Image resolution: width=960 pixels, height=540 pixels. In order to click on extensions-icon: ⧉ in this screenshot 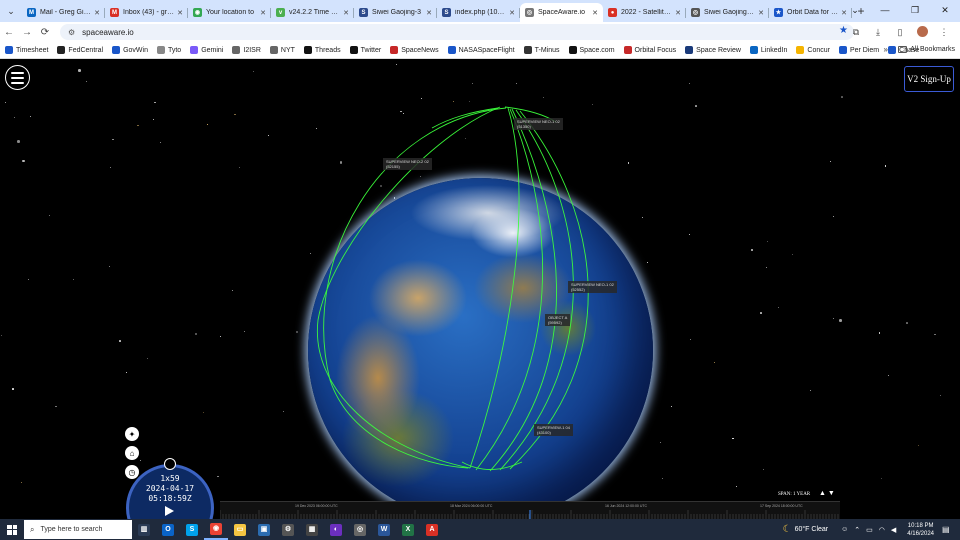, I will do `click(856, 32)`.